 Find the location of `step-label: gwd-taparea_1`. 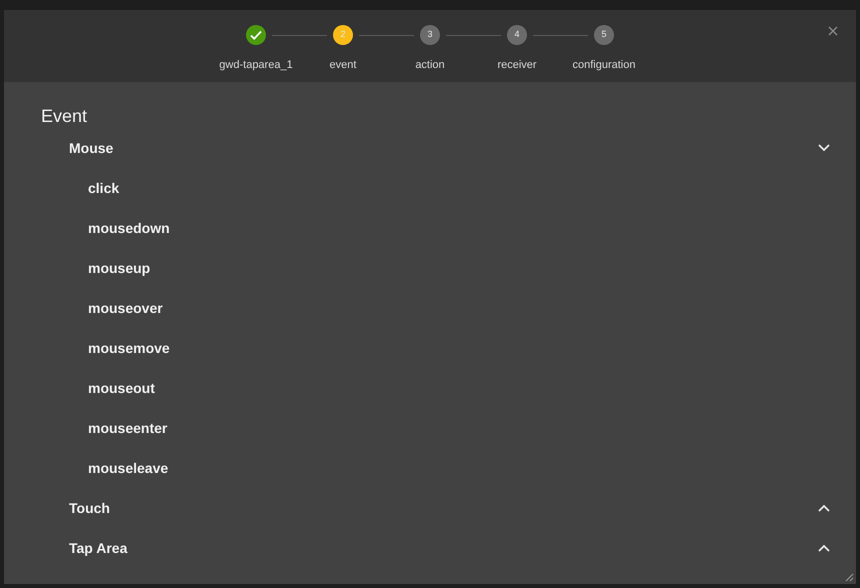

step-label: gwd-taparea_1 is located at coordinates (256, 65).